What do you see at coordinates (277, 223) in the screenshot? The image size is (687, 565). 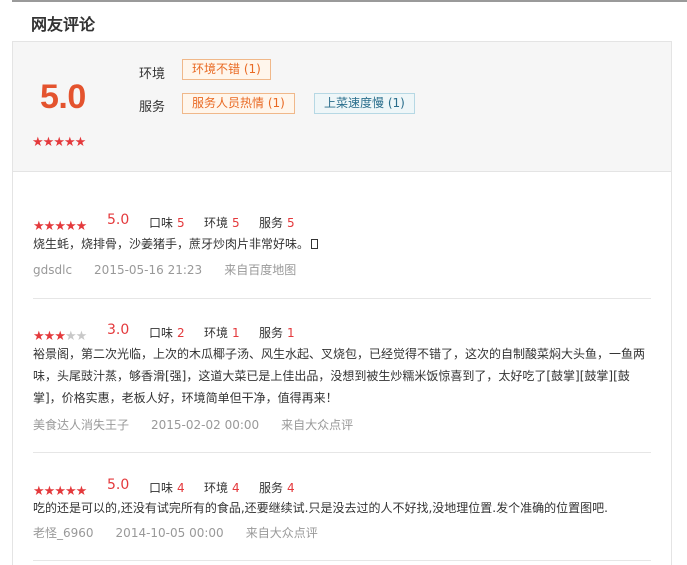 I see `service-rating: 服务 5` at bounding box center [277, 223].